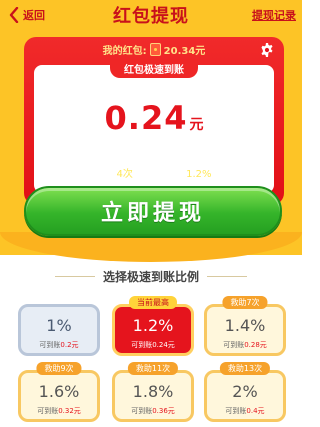 Image resolution: width=320 pixels, height=427 pixels. Describe the element at coordinates (153, 211) in the screenshot. I see `withdraw-now-button: 立即提现` at that location.